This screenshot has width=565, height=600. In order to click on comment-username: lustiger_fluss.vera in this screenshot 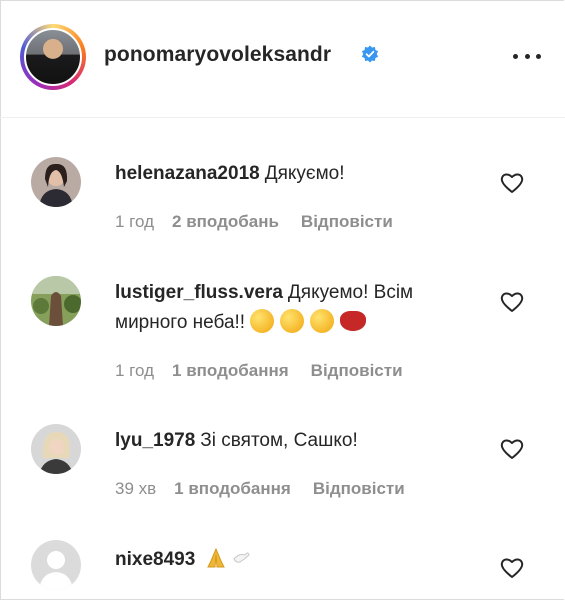, I will do `click(199, 292)`.